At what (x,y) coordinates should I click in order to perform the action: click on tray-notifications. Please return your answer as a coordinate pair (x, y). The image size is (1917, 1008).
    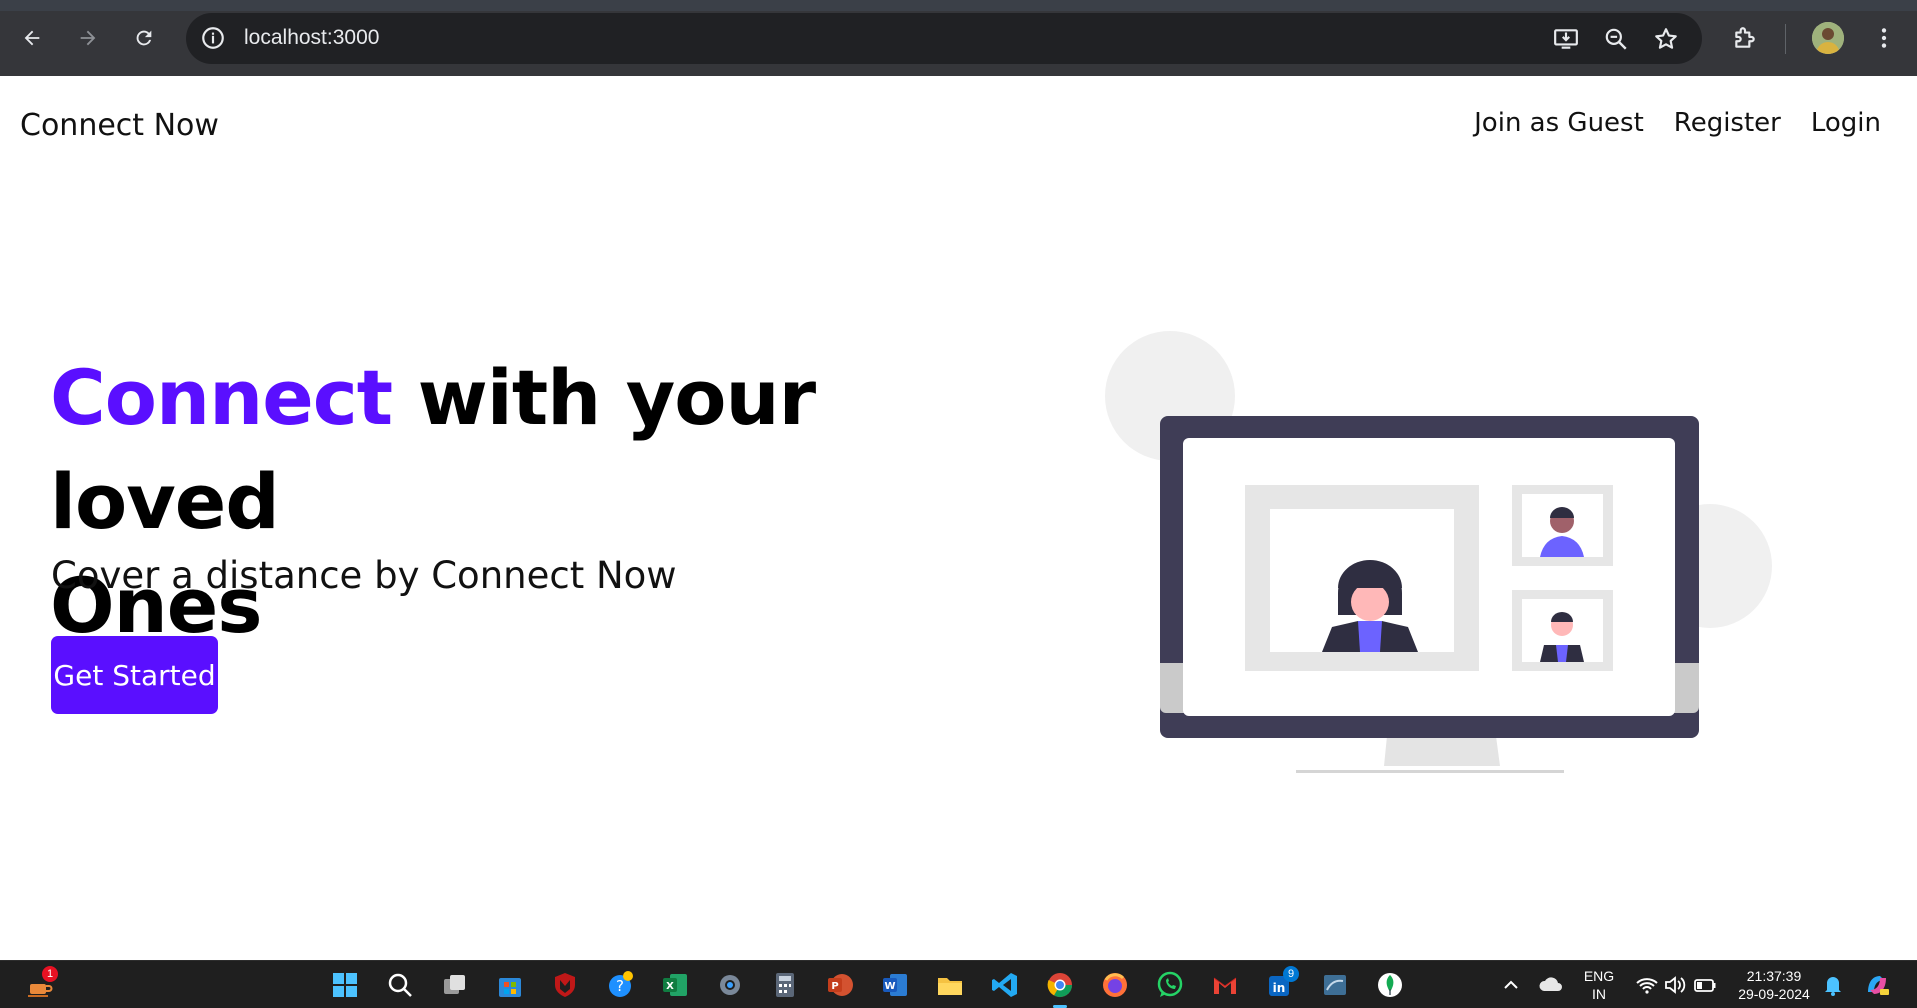
    Looking at the image, I should click on (1833, 985).